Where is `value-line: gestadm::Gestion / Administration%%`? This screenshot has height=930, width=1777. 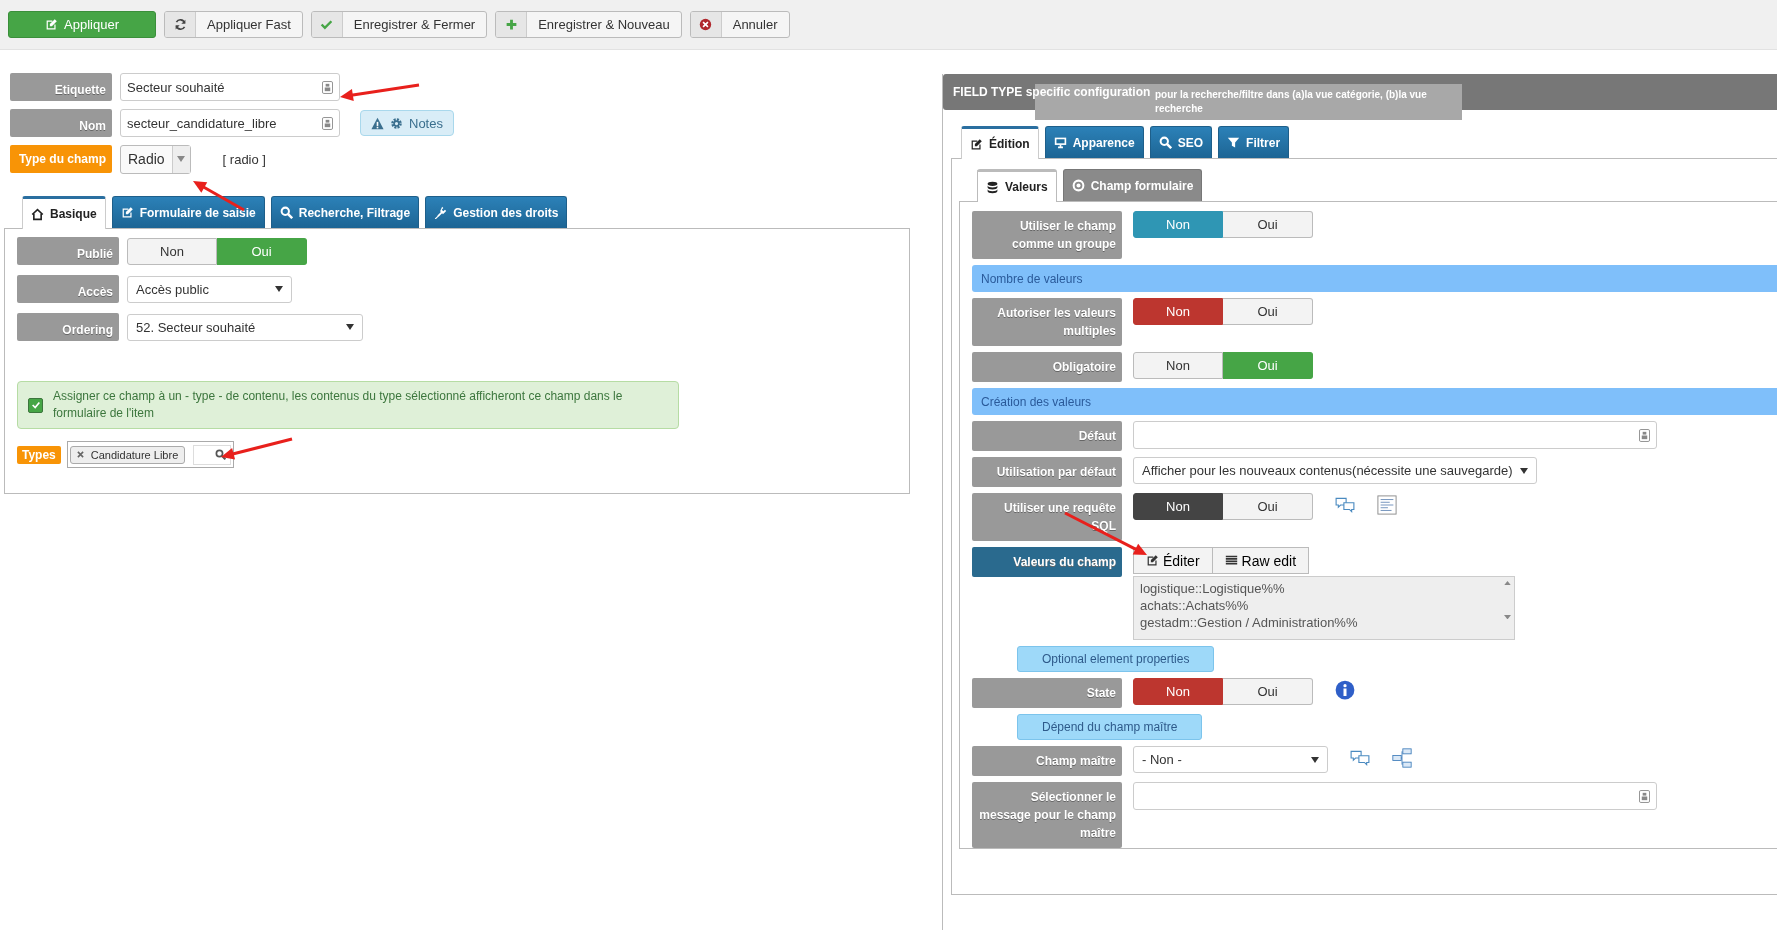 value-line: gestadm::Gestion / Administration%% is located at coordinates (1249, 622).